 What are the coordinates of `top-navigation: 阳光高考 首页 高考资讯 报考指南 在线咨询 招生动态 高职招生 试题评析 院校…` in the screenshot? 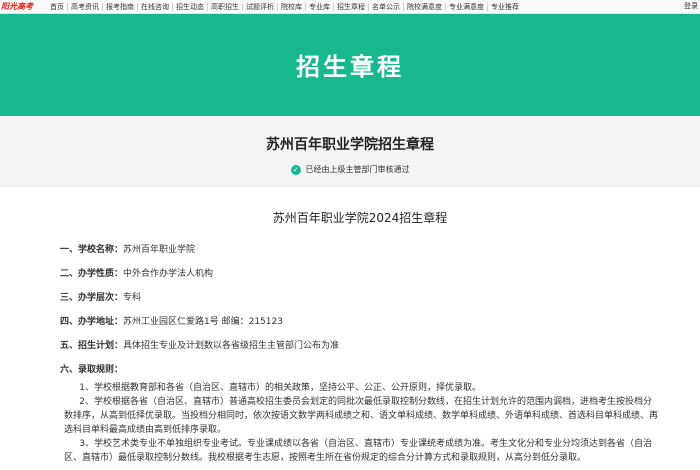 It's located at (350, 7).